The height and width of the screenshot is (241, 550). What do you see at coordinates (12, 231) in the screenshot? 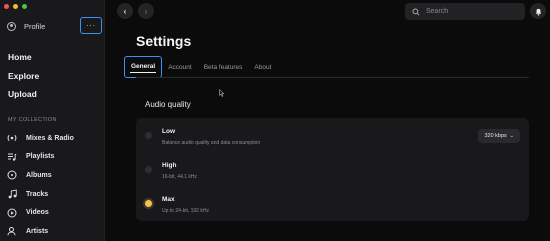
I see `artist-icon` at bounding box center [12, 231].